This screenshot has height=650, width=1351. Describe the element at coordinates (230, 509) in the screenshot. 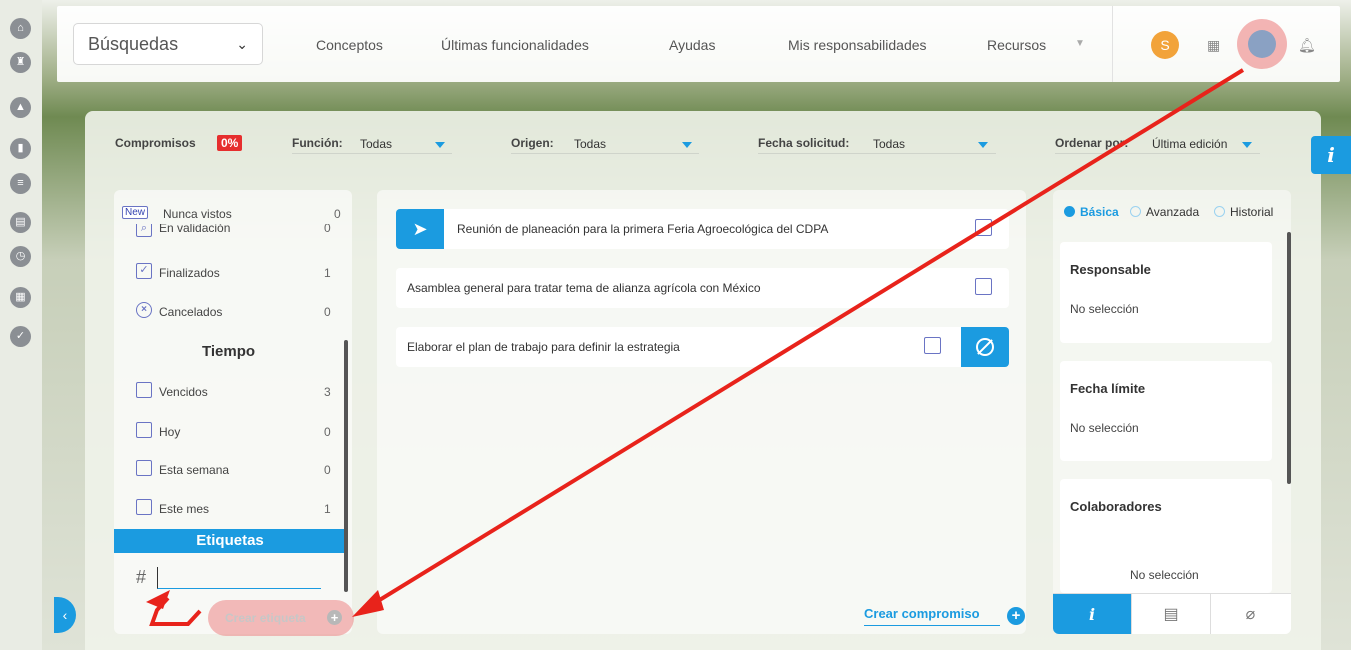

I see `list-item-este-mes: Este mes 1` at that location.